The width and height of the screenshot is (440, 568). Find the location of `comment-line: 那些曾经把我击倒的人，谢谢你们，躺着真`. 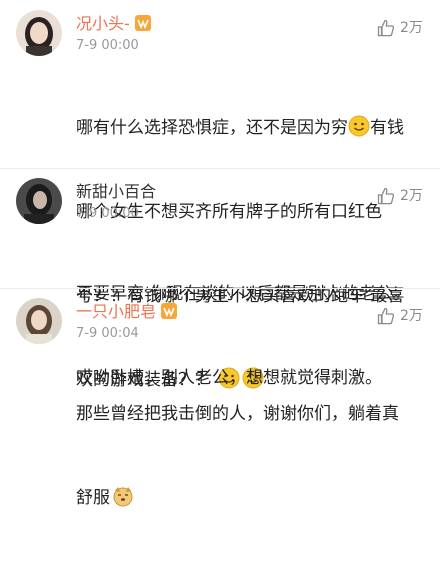

comment-line: 那些曾经把我击倒的人，谢谢你们，躺着真 is located at coordinates (237, 414).